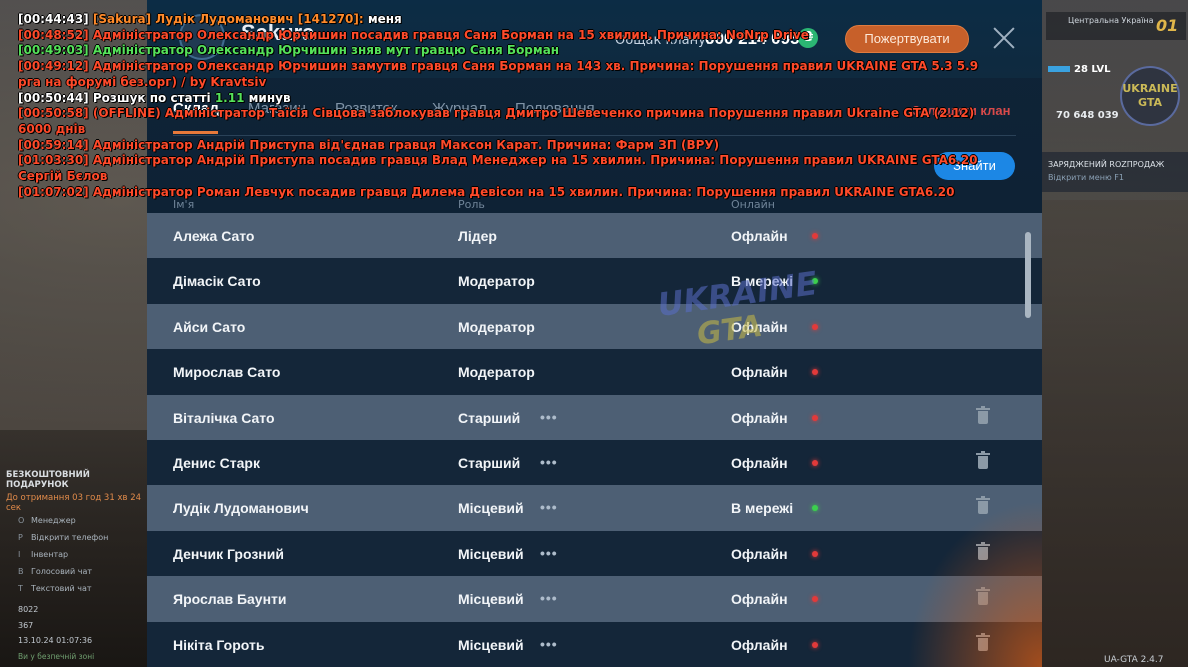 Image resolution: width=1188 pixels, height=667 pixels. I want to click on table-row: Денчик Грозний Місцевий ••• Офлайн, so click(594, 553).